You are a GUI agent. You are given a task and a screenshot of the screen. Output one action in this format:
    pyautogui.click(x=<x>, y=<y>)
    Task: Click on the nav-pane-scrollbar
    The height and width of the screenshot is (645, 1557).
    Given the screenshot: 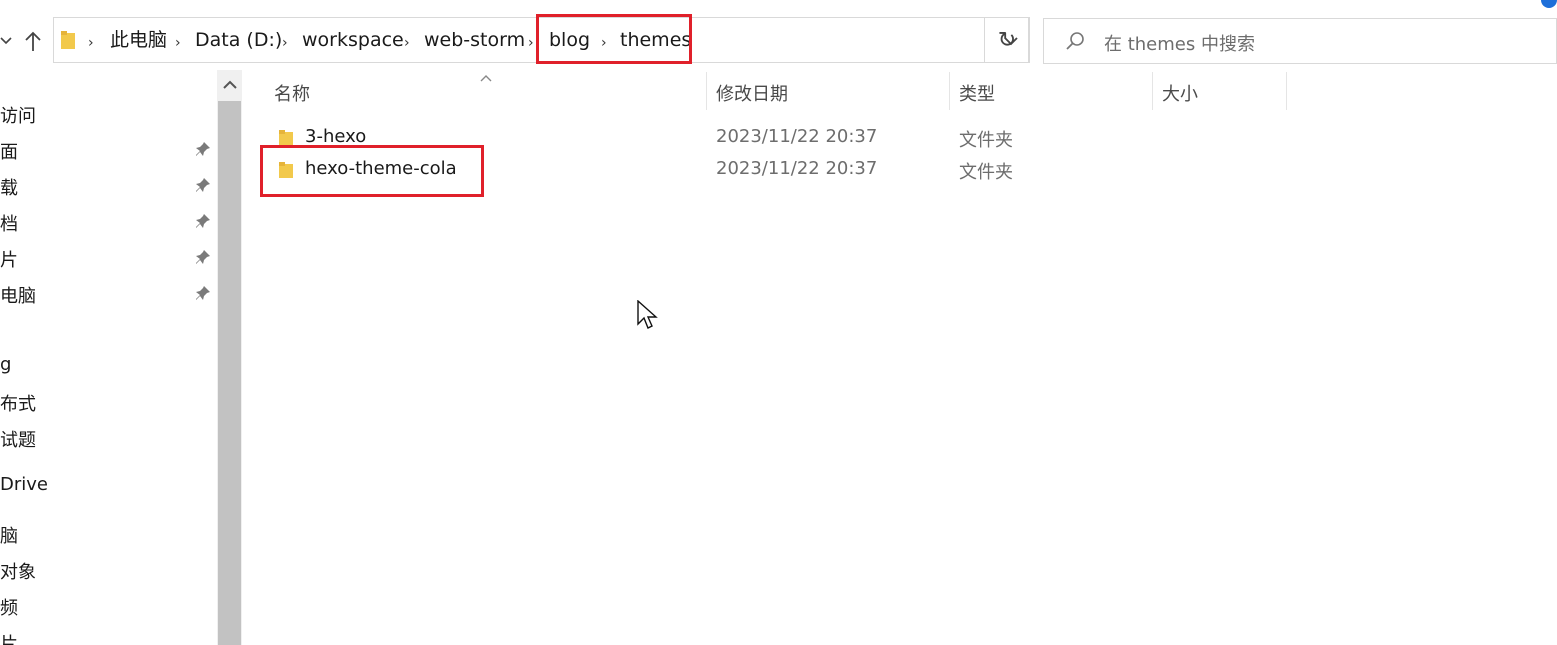 What is the action you would take?
    pyautogui.click(x=229, y=357)
    